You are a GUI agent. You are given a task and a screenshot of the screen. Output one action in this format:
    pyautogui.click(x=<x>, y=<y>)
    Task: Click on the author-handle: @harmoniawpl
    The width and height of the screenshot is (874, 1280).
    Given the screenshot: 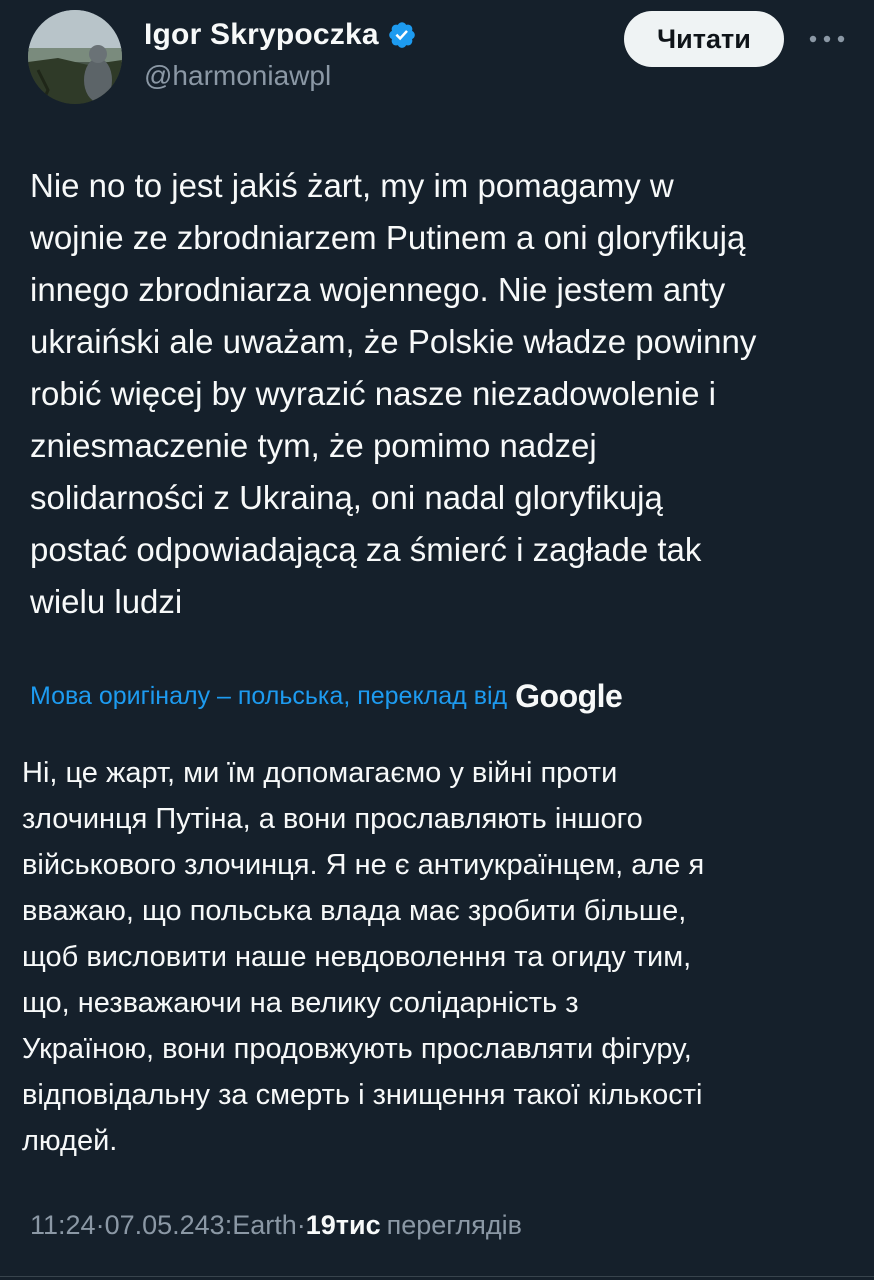 What is the action you would take?
    pyautogui.click(x=237, y=76)
    